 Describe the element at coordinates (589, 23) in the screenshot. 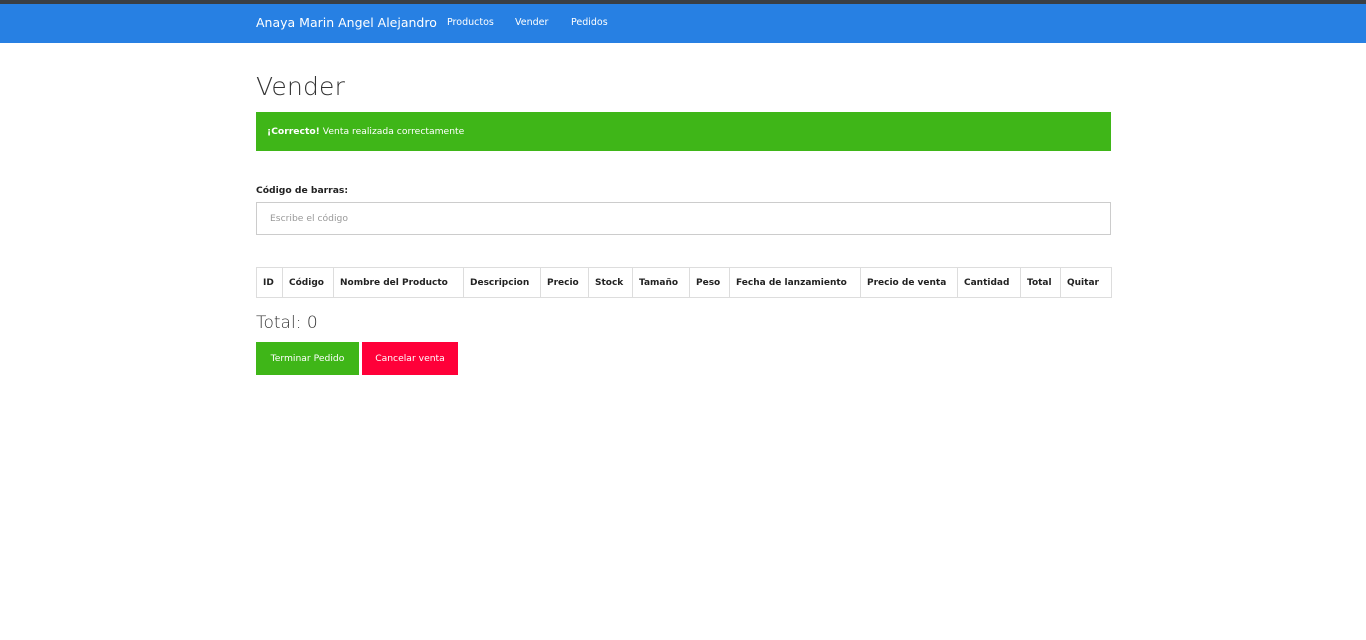

I see `nav-link-pedidos: Pedidos` at that location.